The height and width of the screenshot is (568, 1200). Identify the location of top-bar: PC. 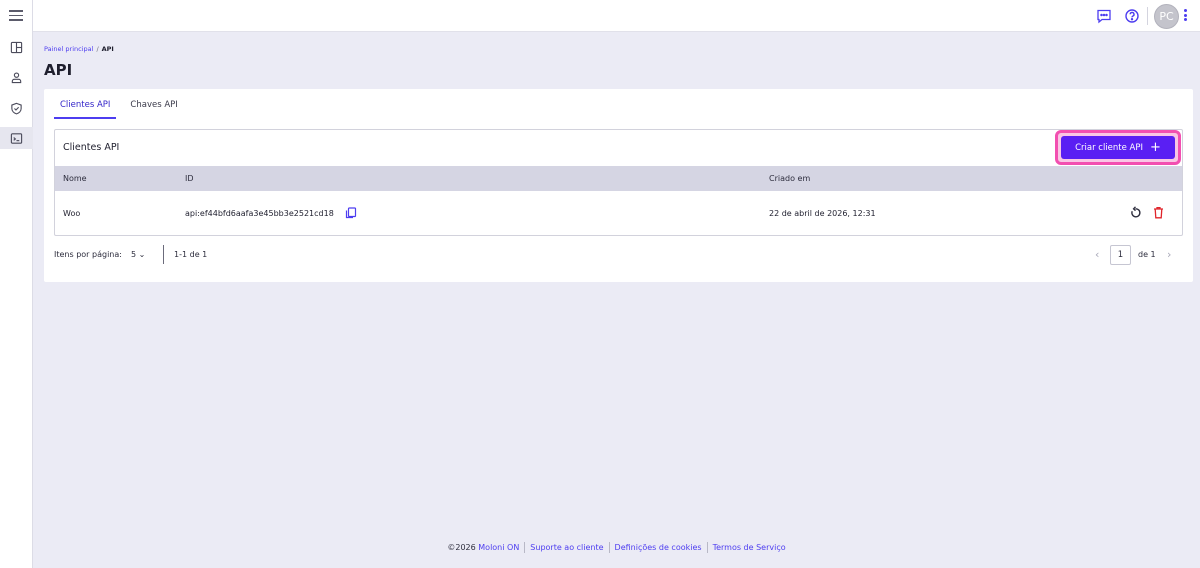
(616, 16).